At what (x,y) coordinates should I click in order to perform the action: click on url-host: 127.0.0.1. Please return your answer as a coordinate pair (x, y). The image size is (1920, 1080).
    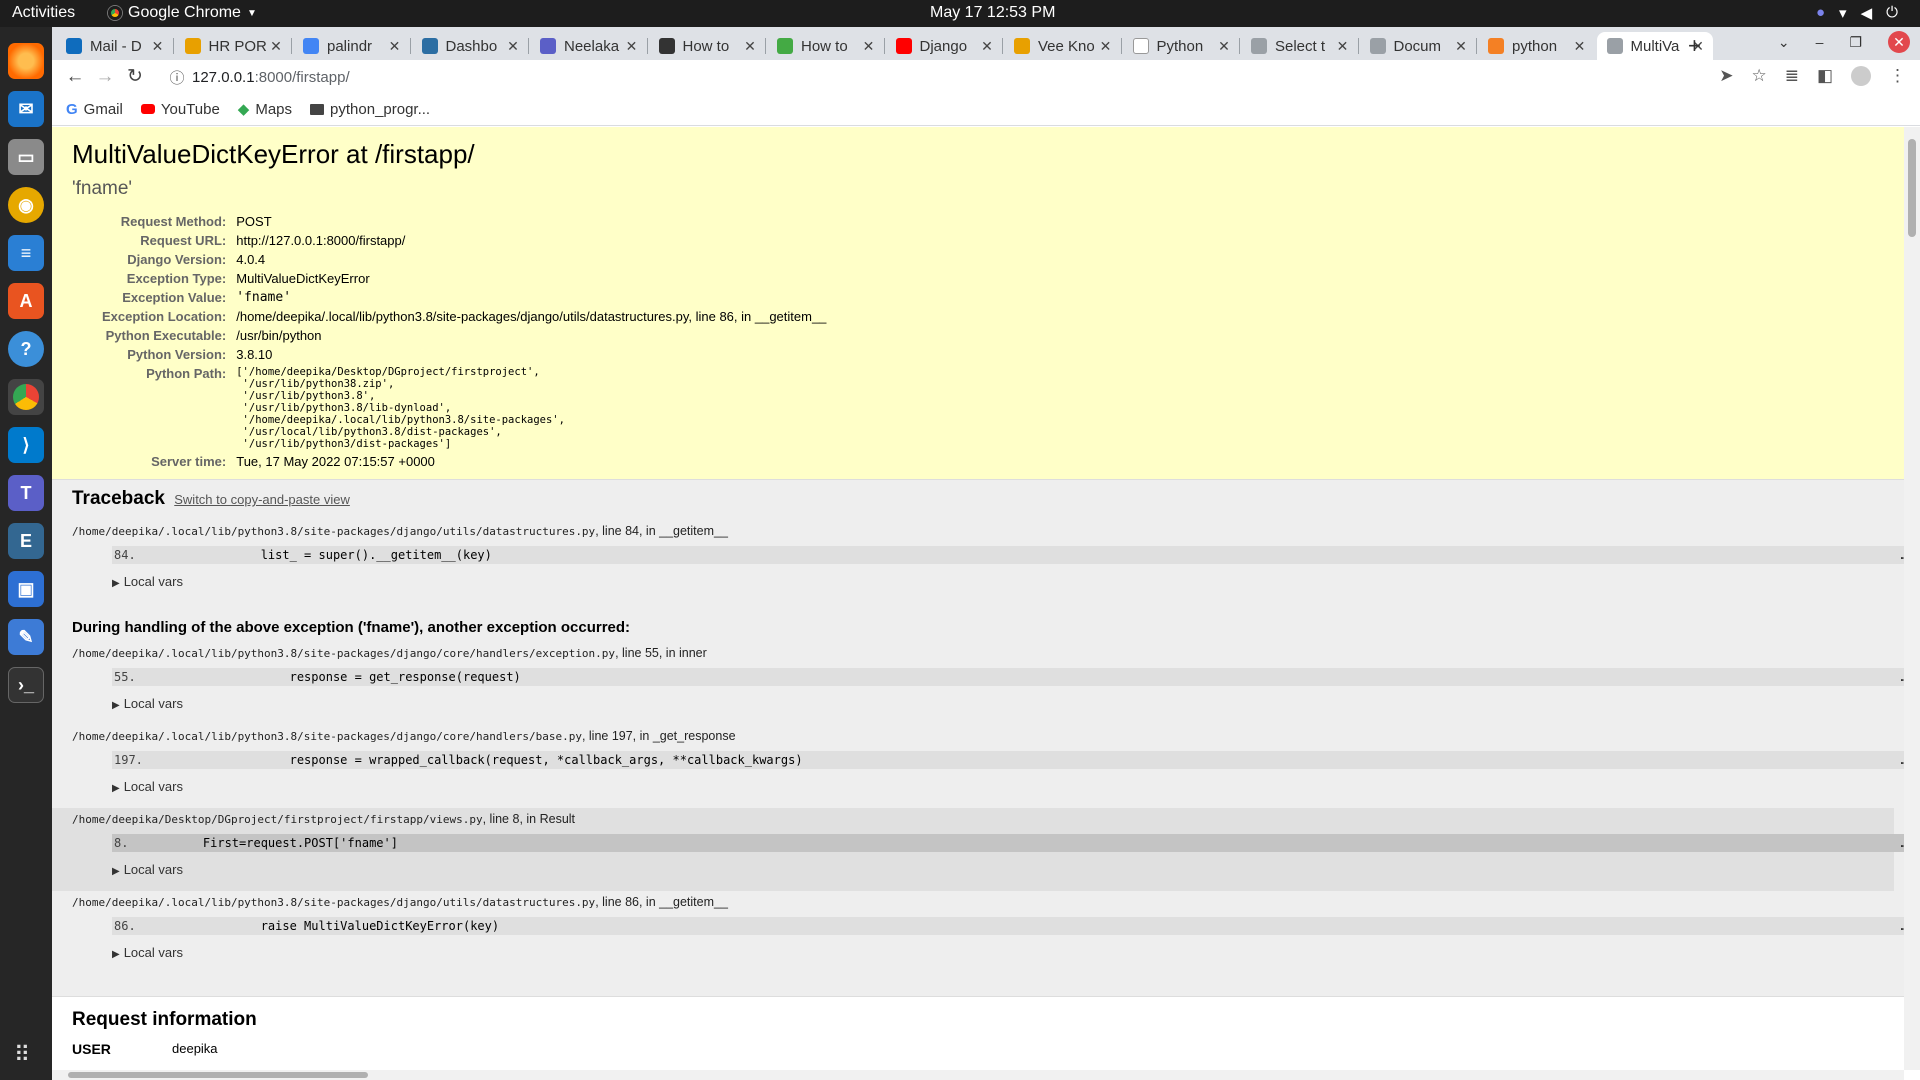
    Looking at the image, I should click on (223, 77).